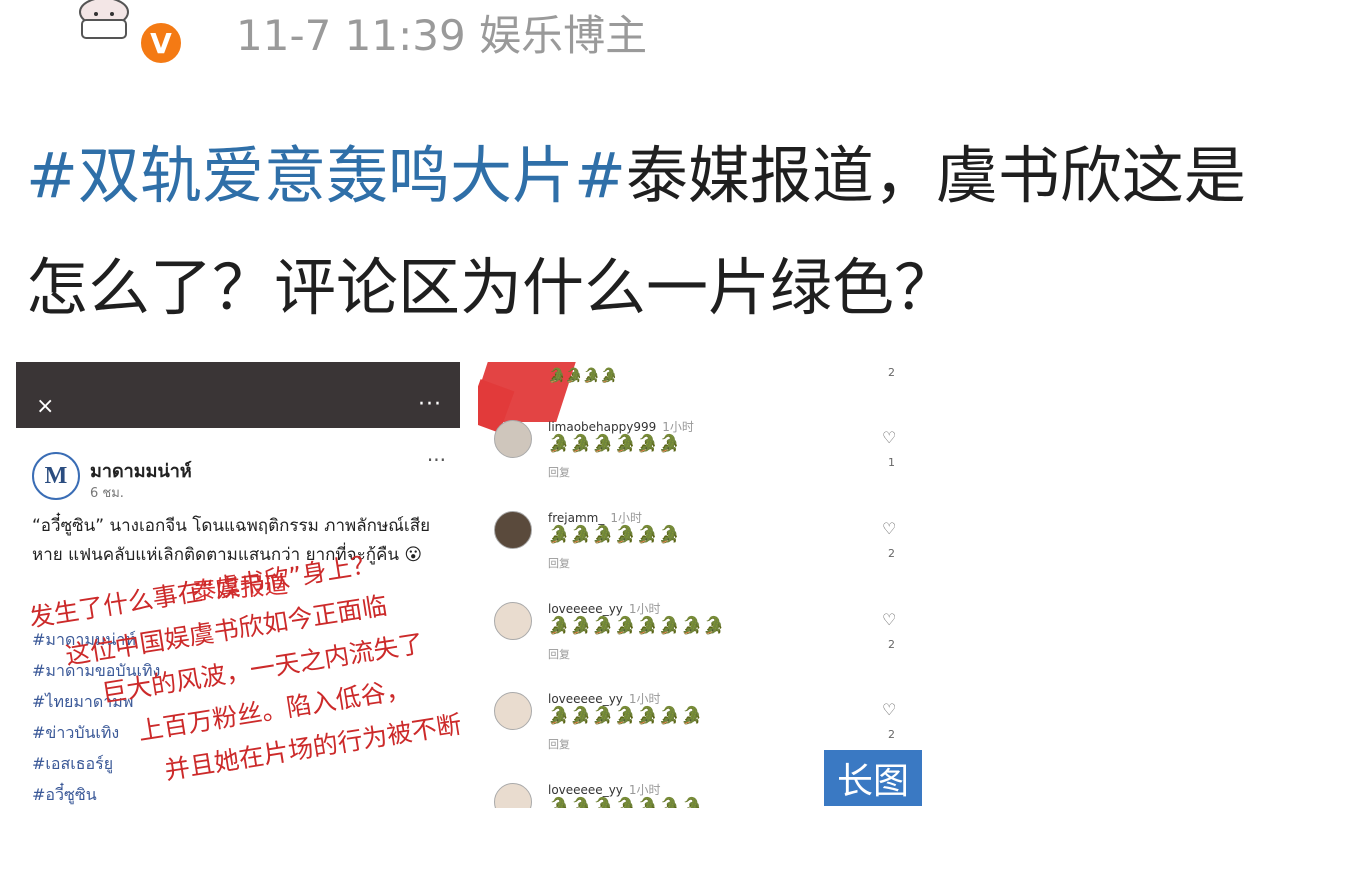  Describe the element at coordinates (891, 372) in the screenshot. I see `top-like-count: 2` at that location.